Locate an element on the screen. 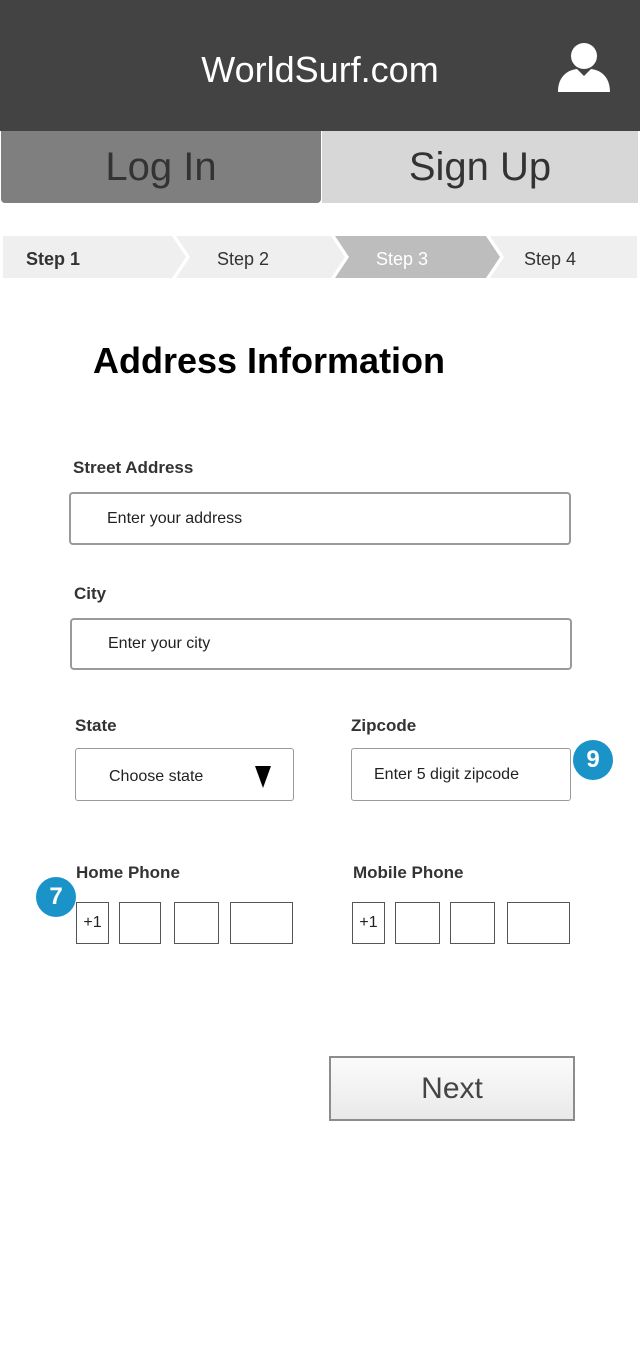  state-select-value: Choose state is located at coordinates (156, 776).